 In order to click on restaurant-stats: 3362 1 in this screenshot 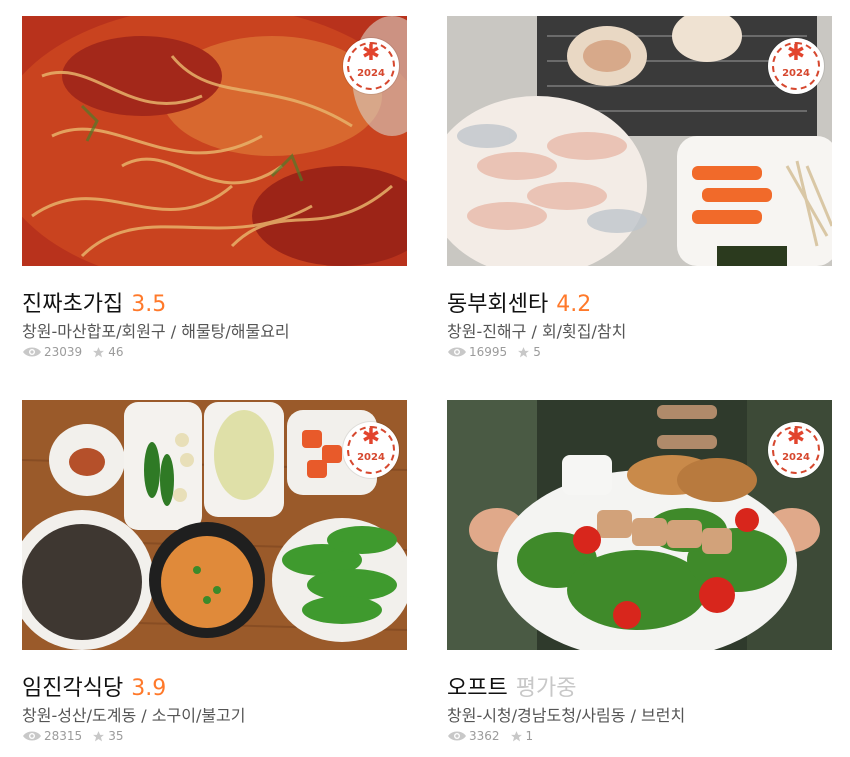, I will do `click(490, 736)`.